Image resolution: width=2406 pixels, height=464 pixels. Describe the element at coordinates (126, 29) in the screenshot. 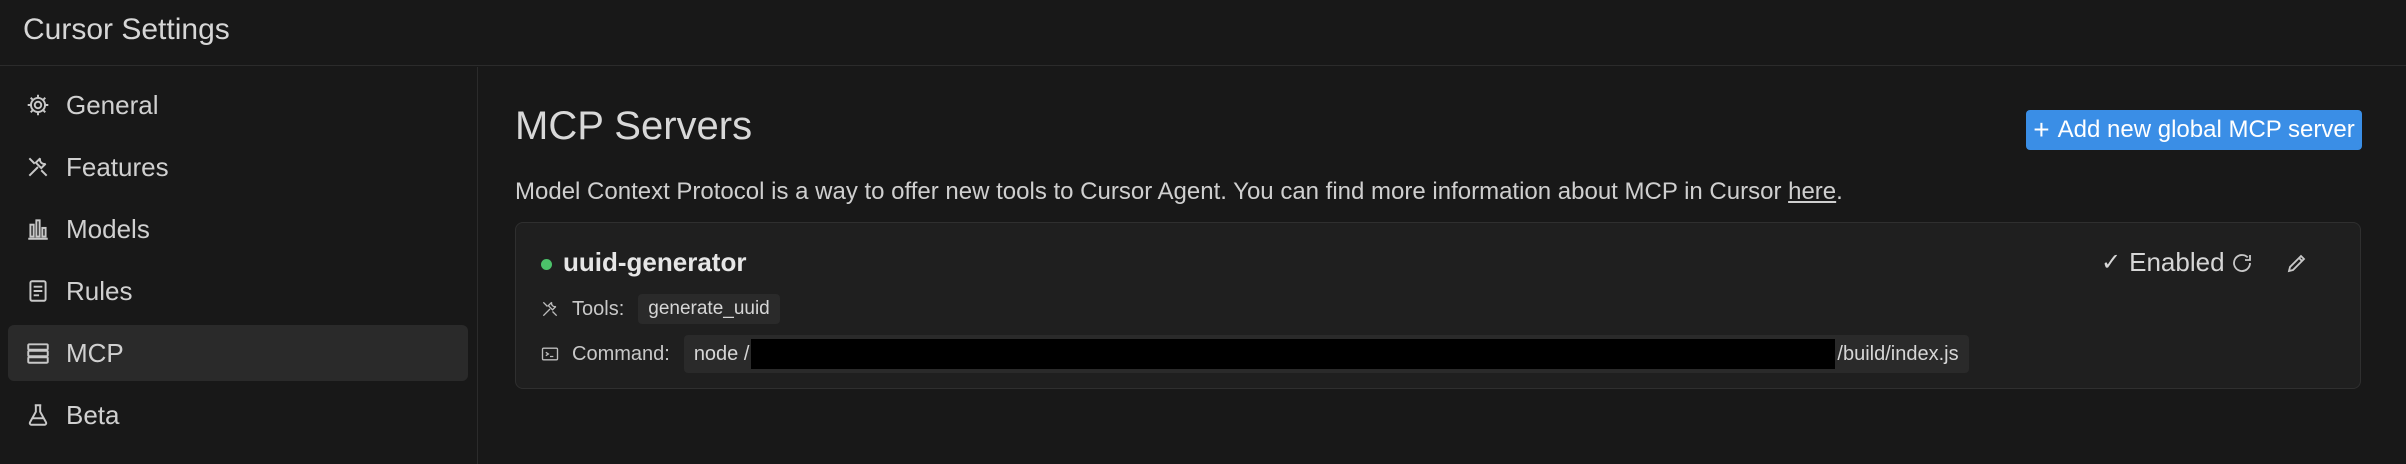

I see `window-title: Cursor Settings` at that location.